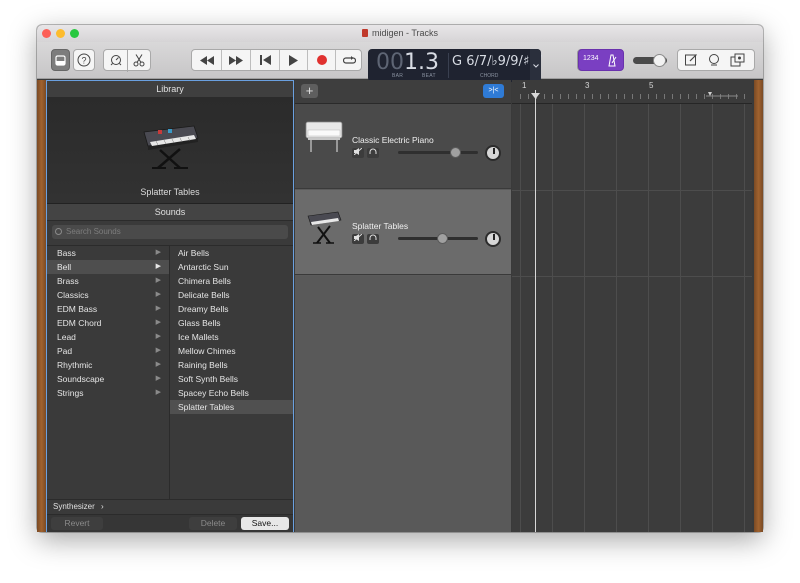 Image resolution: width=800 pixels, height=583 pixels. Describe the element at coordinates (108, 281) in the screenshot. I see `sound-category-item: Brass ▶` at that location.